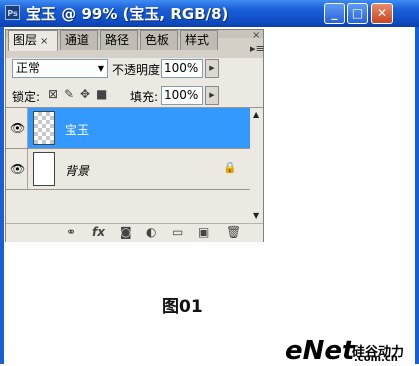  What do you see at coordinates (98, 232) in the screenshot?
I see `fx-icon: fx` at bounding box center [98, 232].